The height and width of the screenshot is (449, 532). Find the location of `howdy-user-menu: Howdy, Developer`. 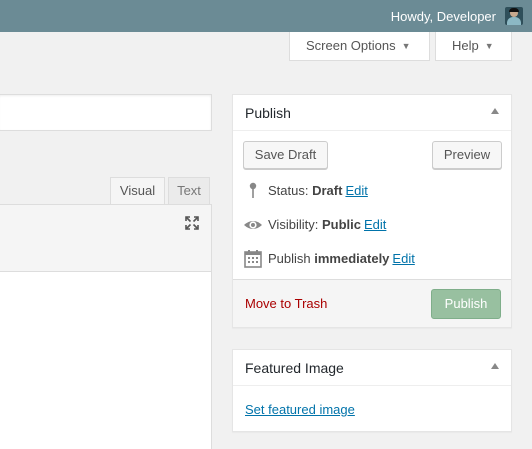

howdy-user-menu: Howdy, Developer is located at coordinates (443, 16).